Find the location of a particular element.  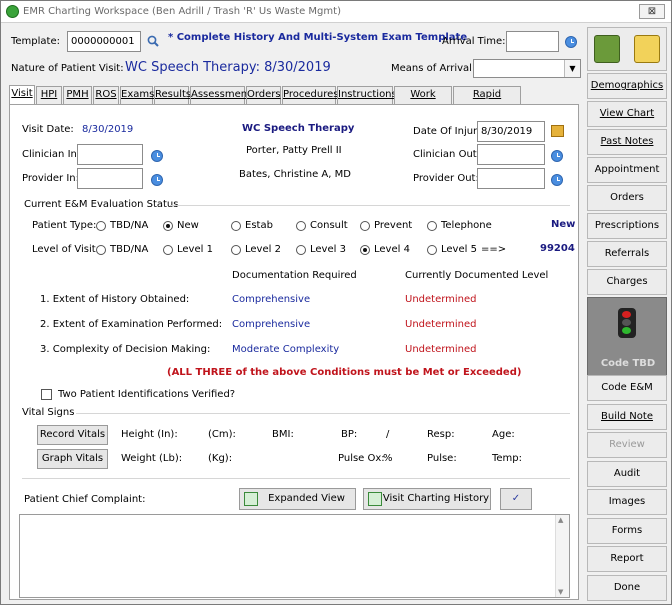

tab-assessment: Assessment is located at coordinates (220, 95).